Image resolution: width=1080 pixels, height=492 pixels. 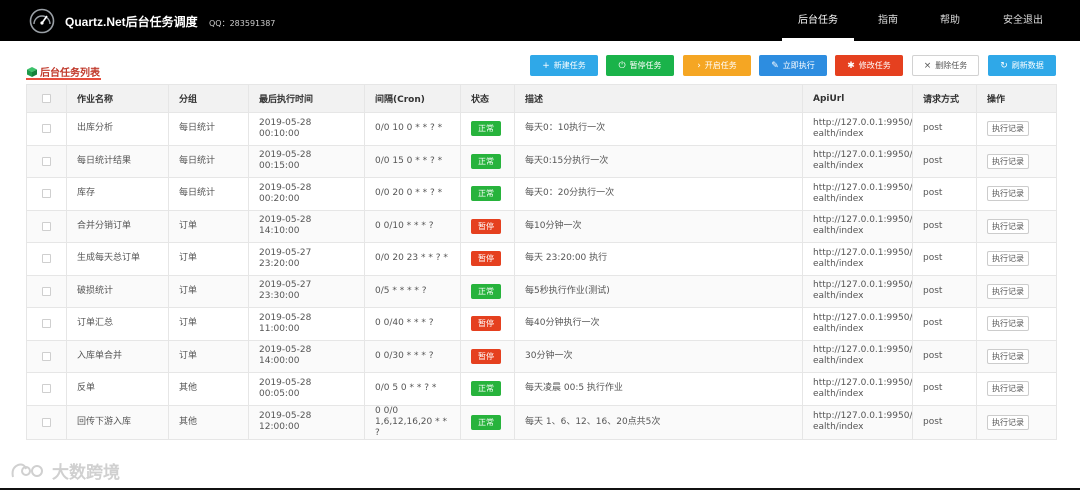 What do you see at coordinates (851, 65) in the screenshot?
I see `gear-icon: ✱` at bounding box center [851, 65].